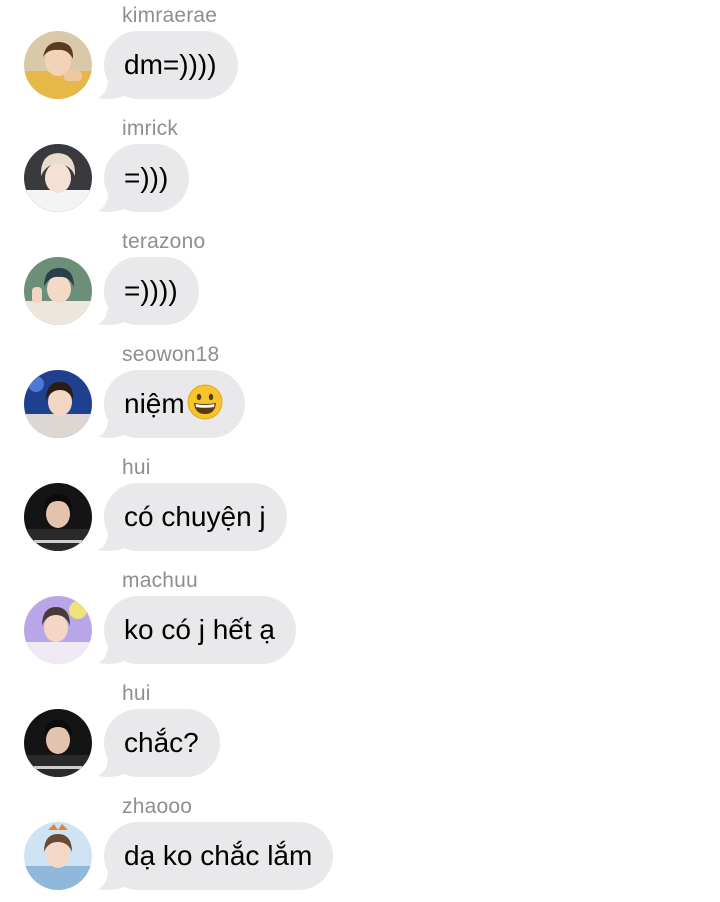 The width and height of the screenshot is (720, 902). What do you see at coordinates (360, 621) in the screenshot?
I see `message-row: machuu ko có j hết ạ` at bounding box center [360, 621].